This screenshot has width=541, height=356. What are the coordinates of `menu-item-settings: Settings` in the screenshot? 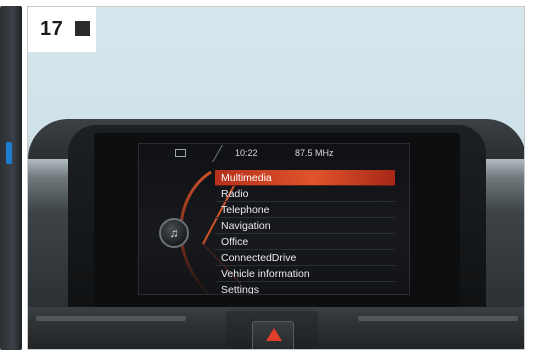 It's located at (305, 288).